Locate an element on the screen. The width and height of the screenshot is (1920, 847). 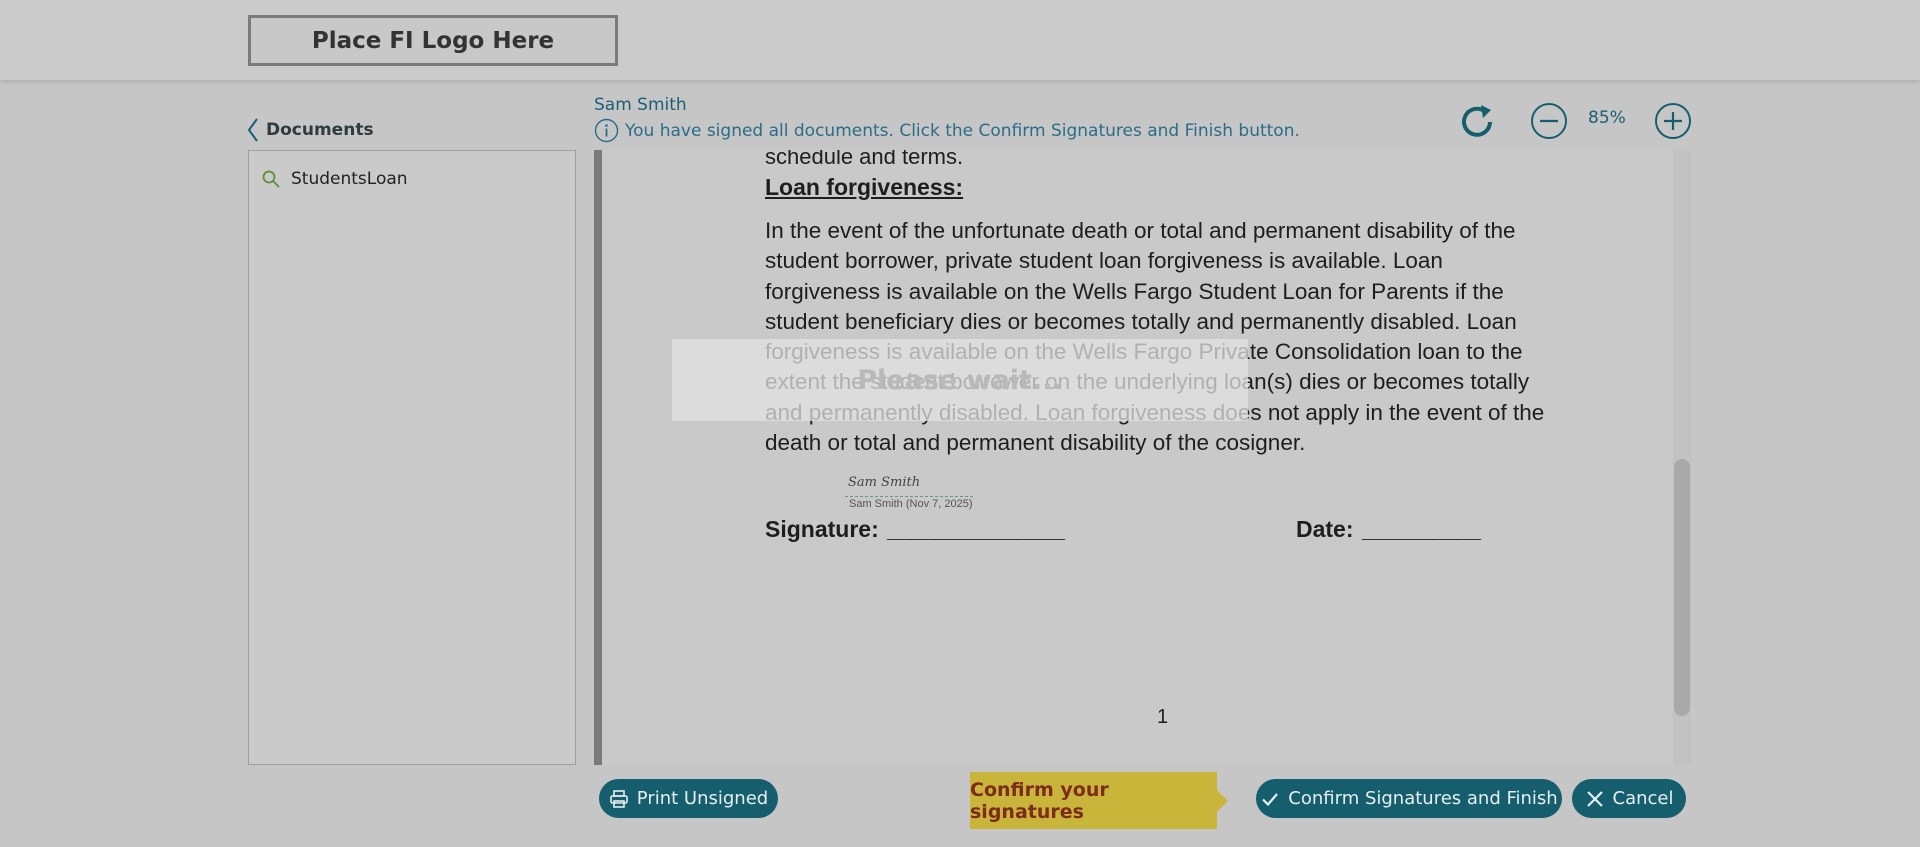
refresh-icon is located at coordinates (1477, 122).